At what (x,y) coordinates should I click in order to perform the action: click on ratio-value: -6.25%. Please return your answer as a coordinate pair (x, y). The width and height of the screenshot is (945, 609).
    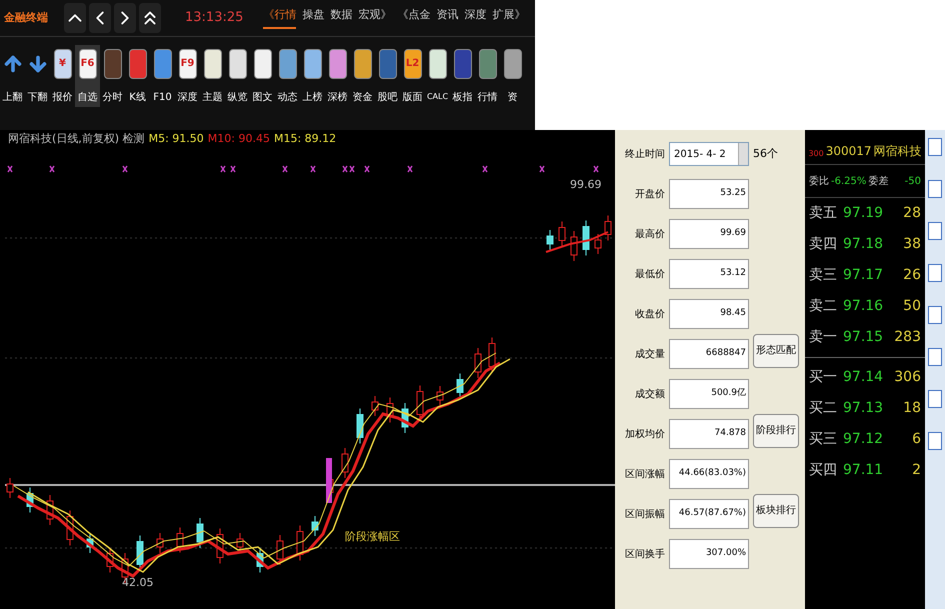
    Looking at the image, I should click on (848, 181).